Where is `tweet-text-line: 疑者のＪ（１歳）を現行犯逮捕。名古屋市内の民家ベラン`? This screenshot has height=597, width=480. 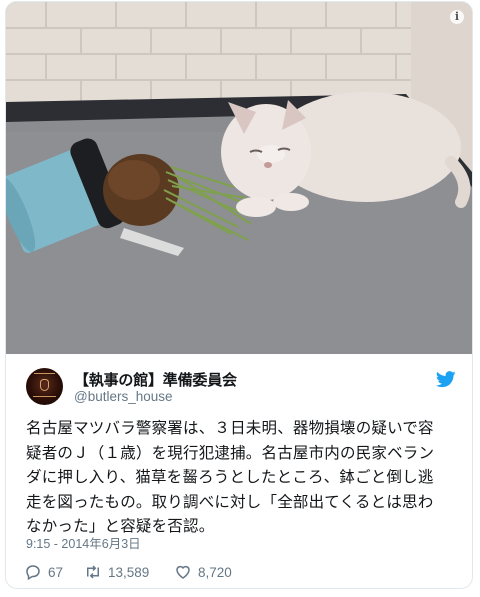 tweet-text-line: 疑者のＪ（１歳）を現行犯逮捕。名古屋市内の民家ベラン is located at coordinates (230, 452).